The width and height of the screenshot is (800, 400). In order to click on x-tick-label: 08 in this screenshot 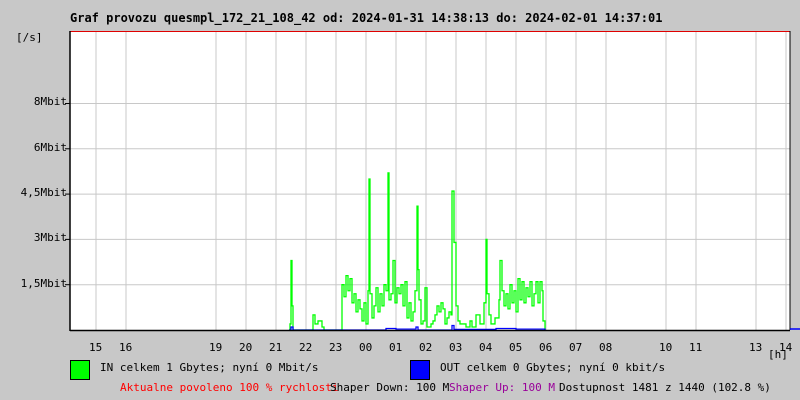, I will do `click(606, 347)`.